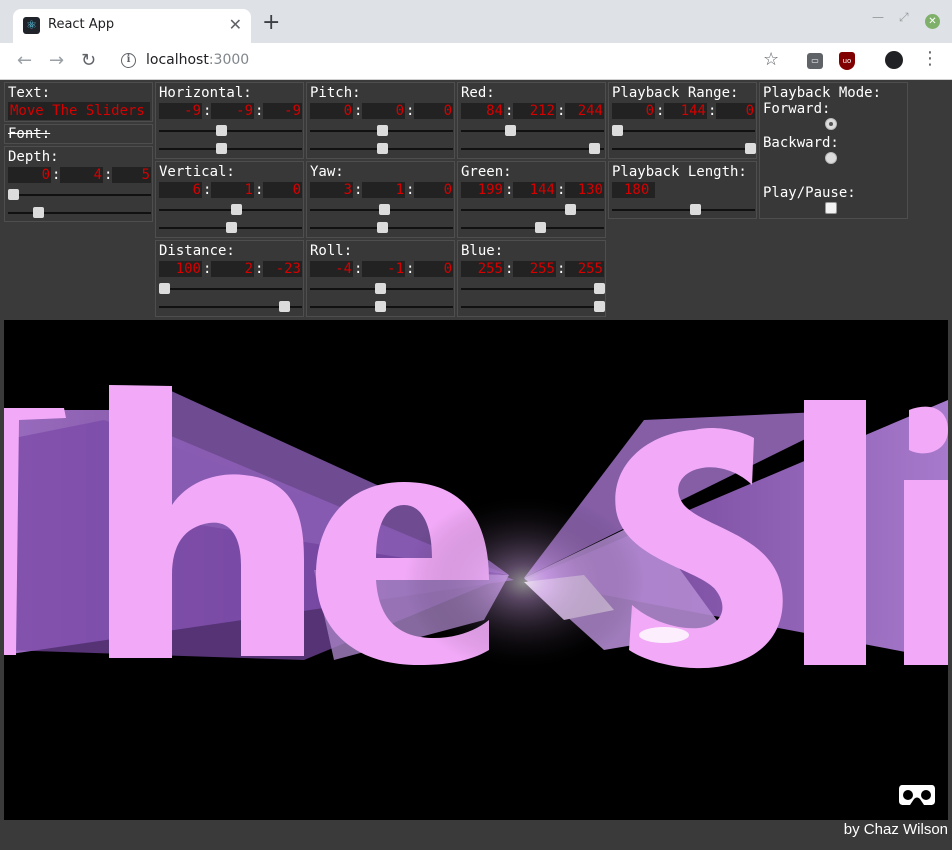 This screenshot has height=850, width=952. Describe the element at coordinates (584, 111) in the screenshot. I see `red-value-3: 244` at that location.